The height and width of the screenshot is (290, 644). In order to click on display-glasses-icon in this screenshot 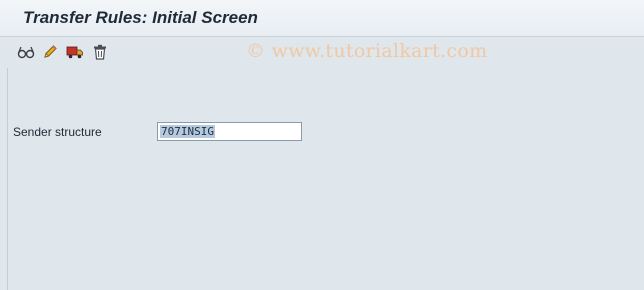, I will do `click(26, 52)`.